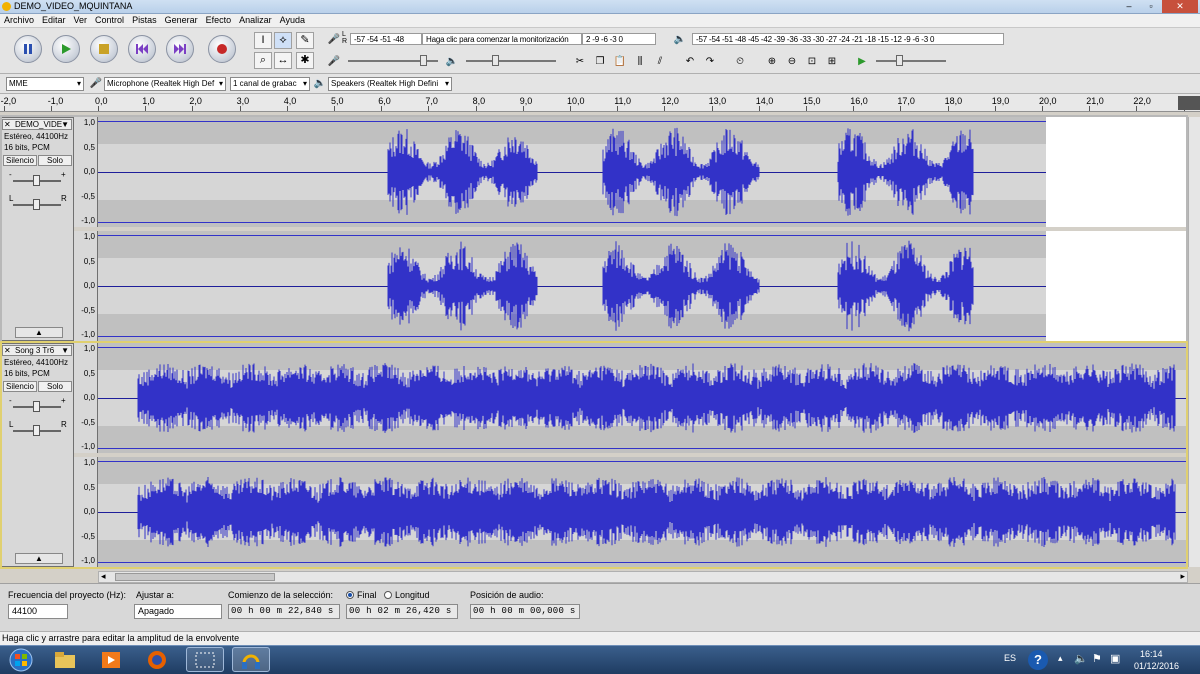 The image size is (1200, 674). What do you see at coordinates (1097, 658) in the screenshot?
I see `action-center-icon: ⚑` at bounding box center [1097, 658].